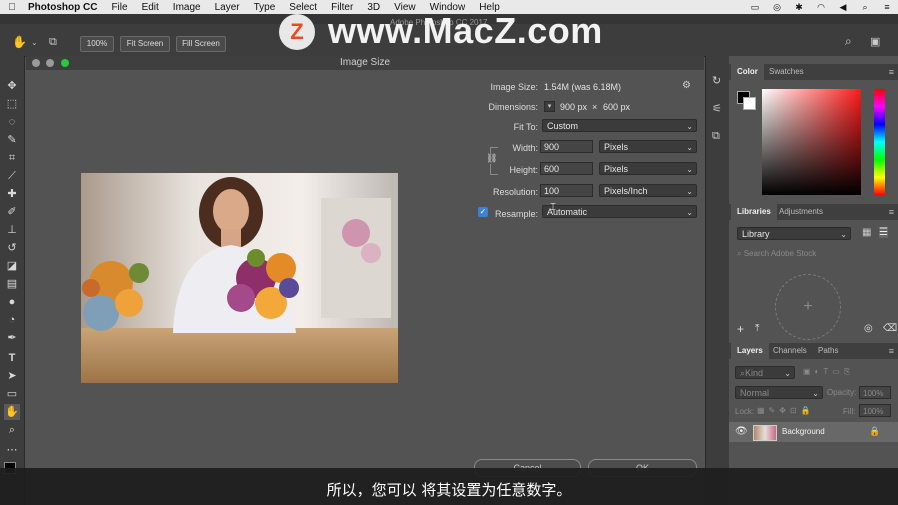 This screenshot has height=505, width=898. Describe the element at coordinates (814, 255) in the screenshot. I see `stock-search-field: ⌕ Search Adobe Stock` at that location.